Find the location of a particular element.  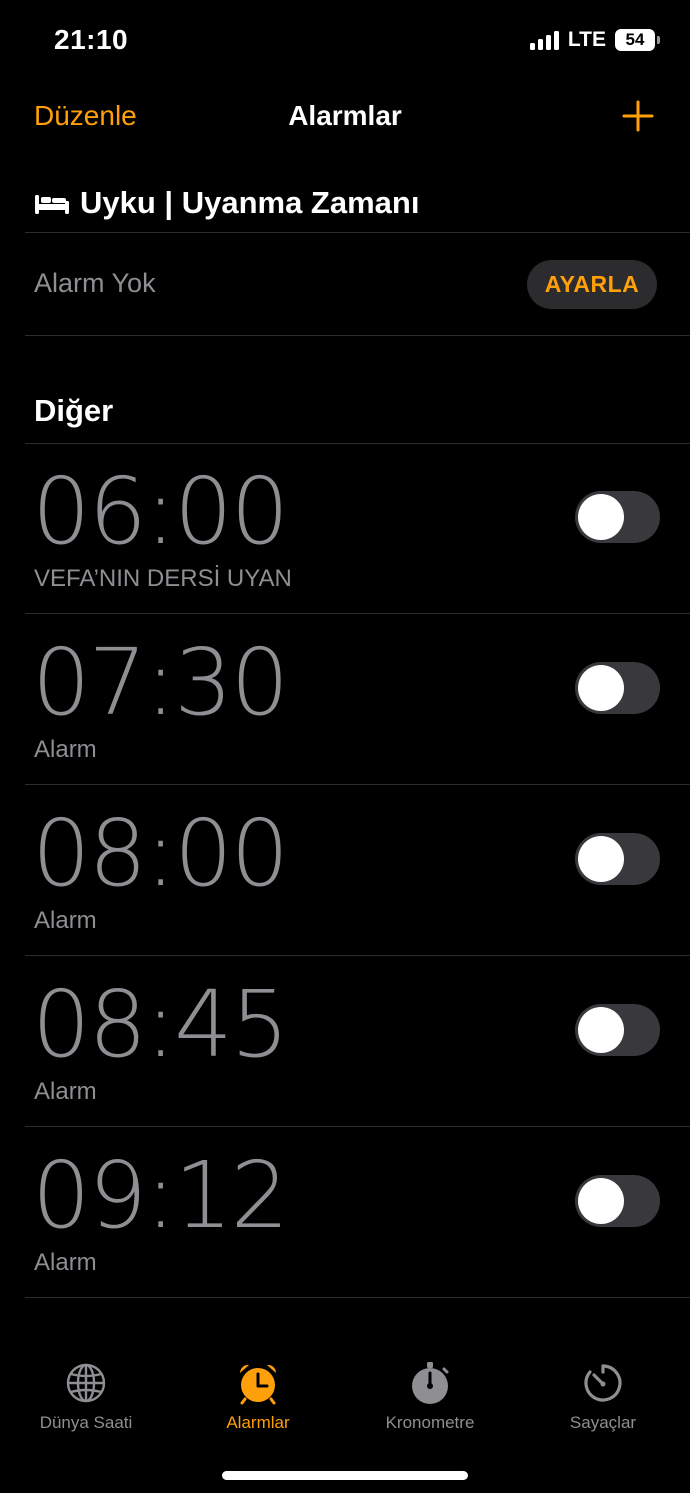

status-indicators: LTE 54 is located at coordinates (594, 40).